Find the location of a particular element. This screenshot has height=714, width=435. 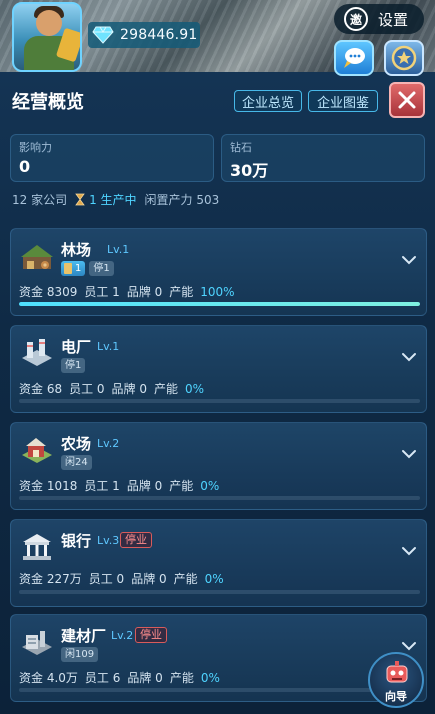

bank-icon is located at coordinates (37, 547).